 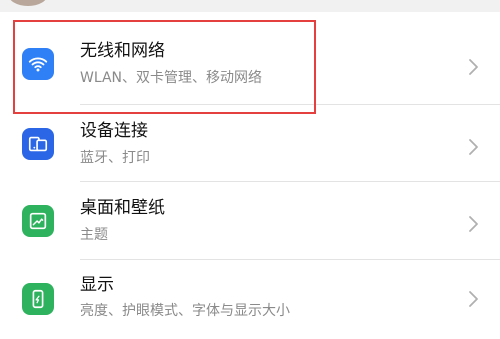 I want to click on setting-subtitle: 蓝牙、打印, so click(x=115, y=158).